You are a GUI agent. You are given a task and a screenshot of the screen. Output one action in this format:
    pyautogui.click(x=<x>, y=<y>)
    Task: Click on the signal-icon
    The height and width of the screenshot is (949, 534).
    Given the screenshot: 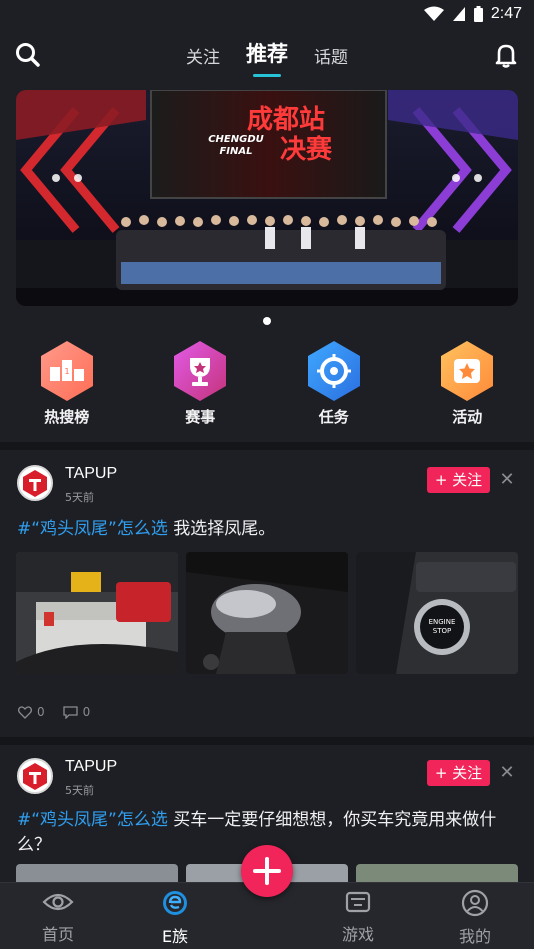 What is the action you would take?
    pyautogui.click(x=458, y=14)
    